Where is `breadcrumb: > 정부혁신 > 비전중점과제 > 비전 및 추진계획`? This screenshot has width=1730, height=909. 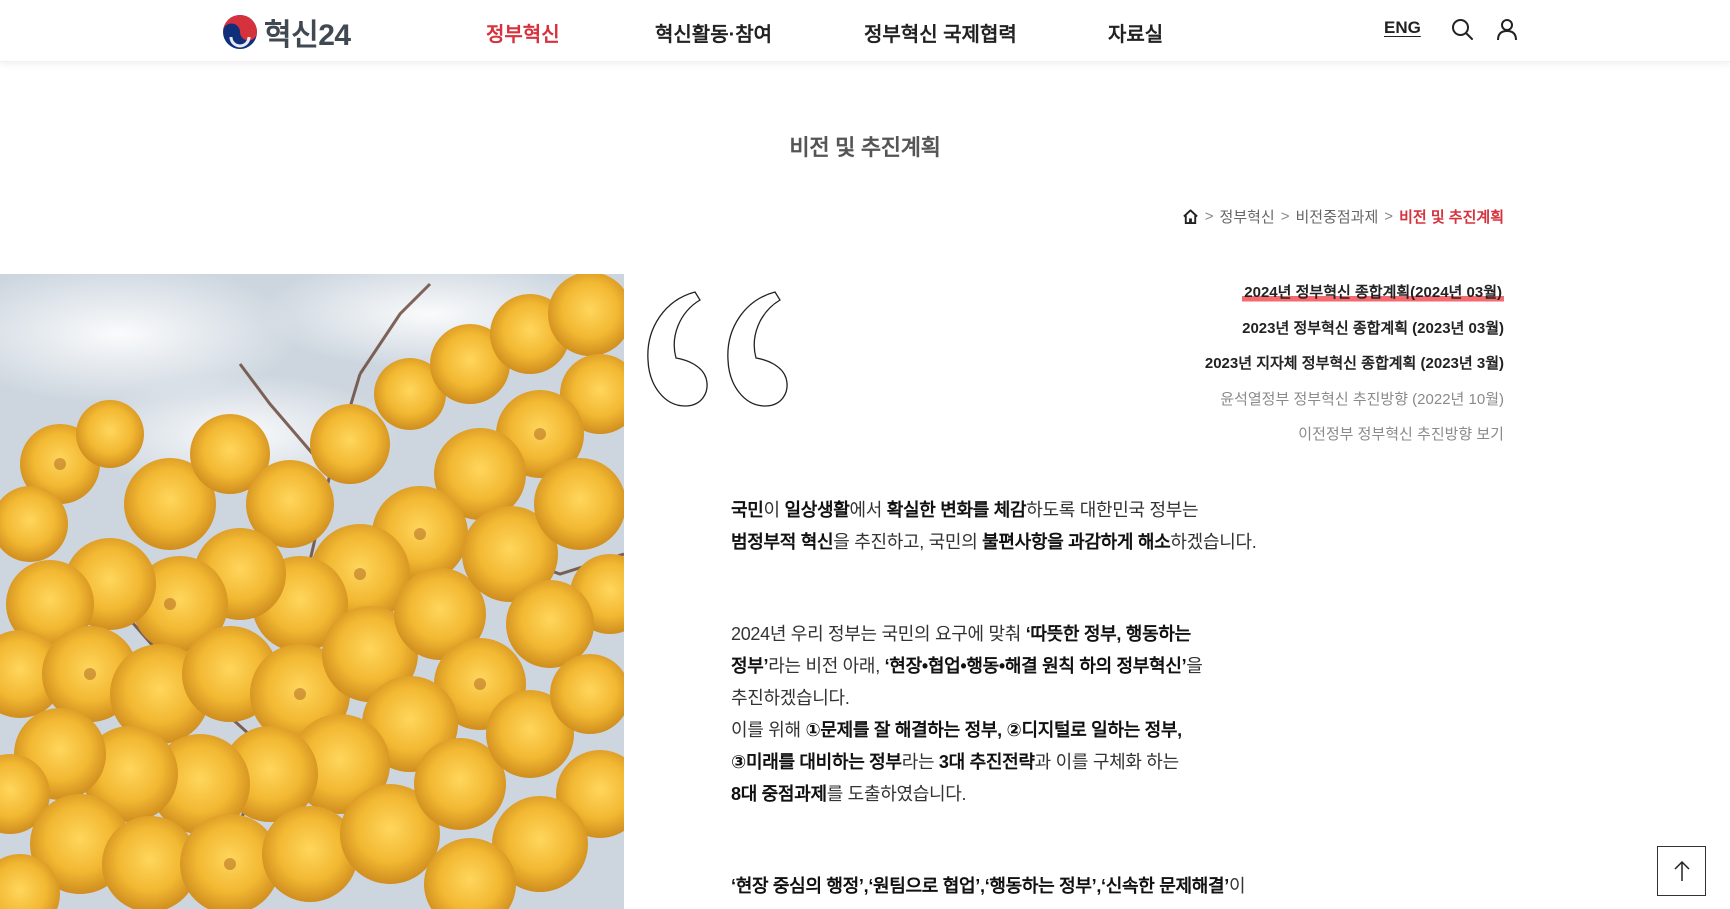
breadcrumb: > 정부혁신 > 비전중점과제 > 비전 및 추진계획 is located at coordinates (1343, 216).